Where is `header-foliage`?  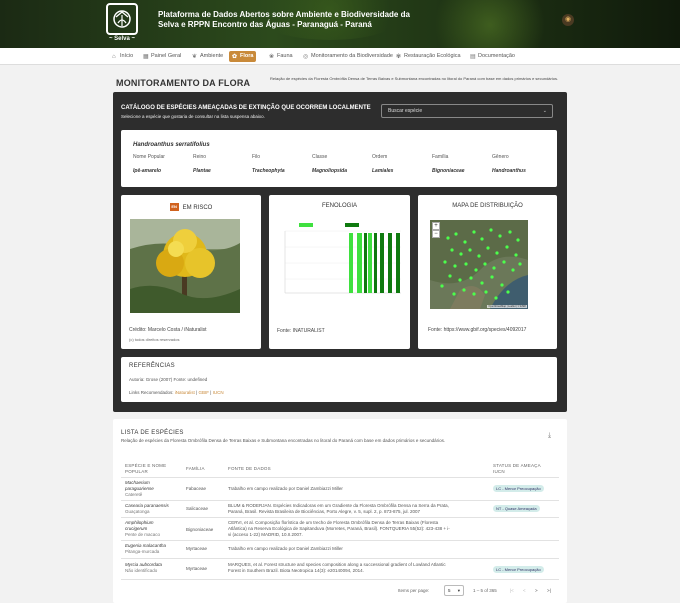
header-foliage is located at coordinates (490, 24).